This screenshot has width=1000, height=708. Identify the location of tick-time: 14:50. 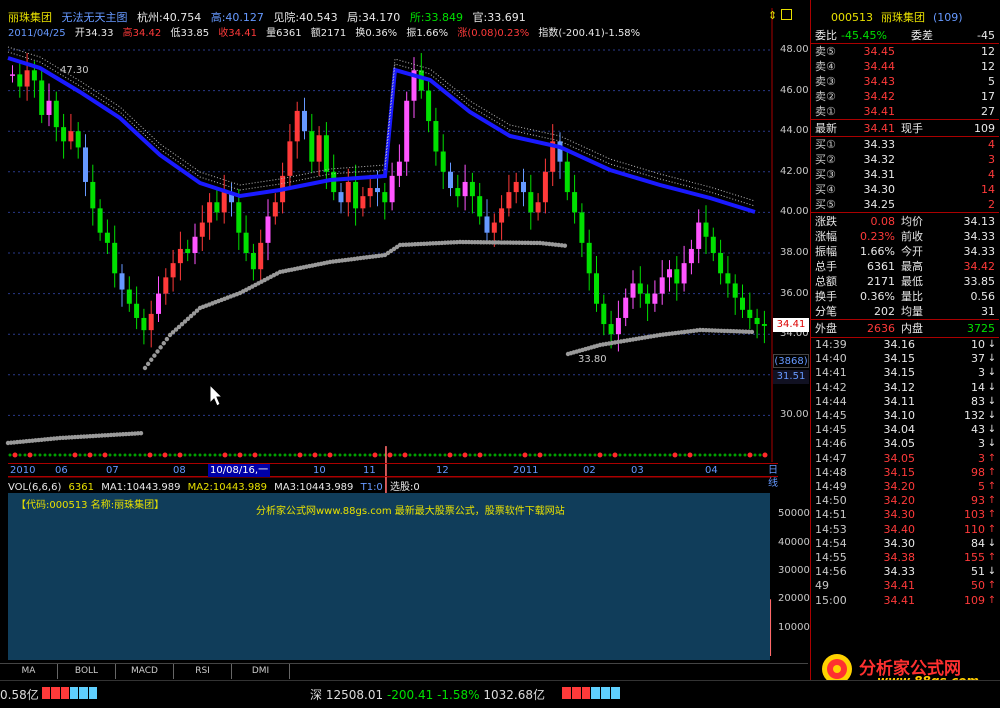
(831, 501).